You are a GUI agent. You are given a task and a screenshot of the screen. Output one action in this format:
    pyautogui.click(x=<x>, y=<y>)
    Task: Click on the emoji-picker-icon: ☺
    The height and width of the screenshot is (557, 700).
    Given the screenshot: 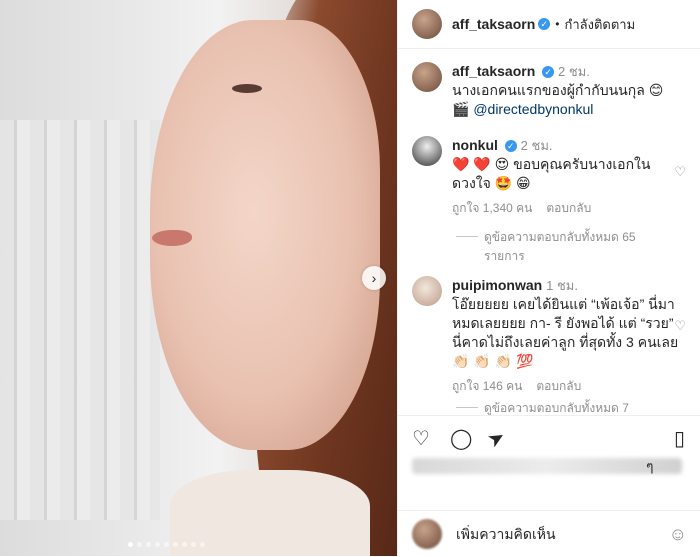 What is the action you would take?
    pyautogui.click(x=678, y=534)
    